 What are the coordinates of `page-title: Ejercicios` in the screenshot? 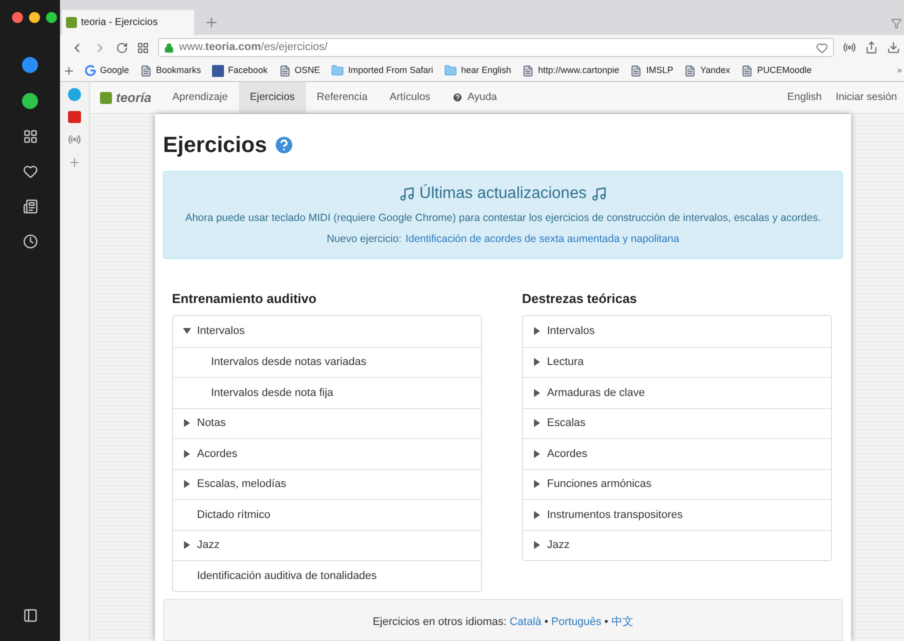 It's located at (215, 145).